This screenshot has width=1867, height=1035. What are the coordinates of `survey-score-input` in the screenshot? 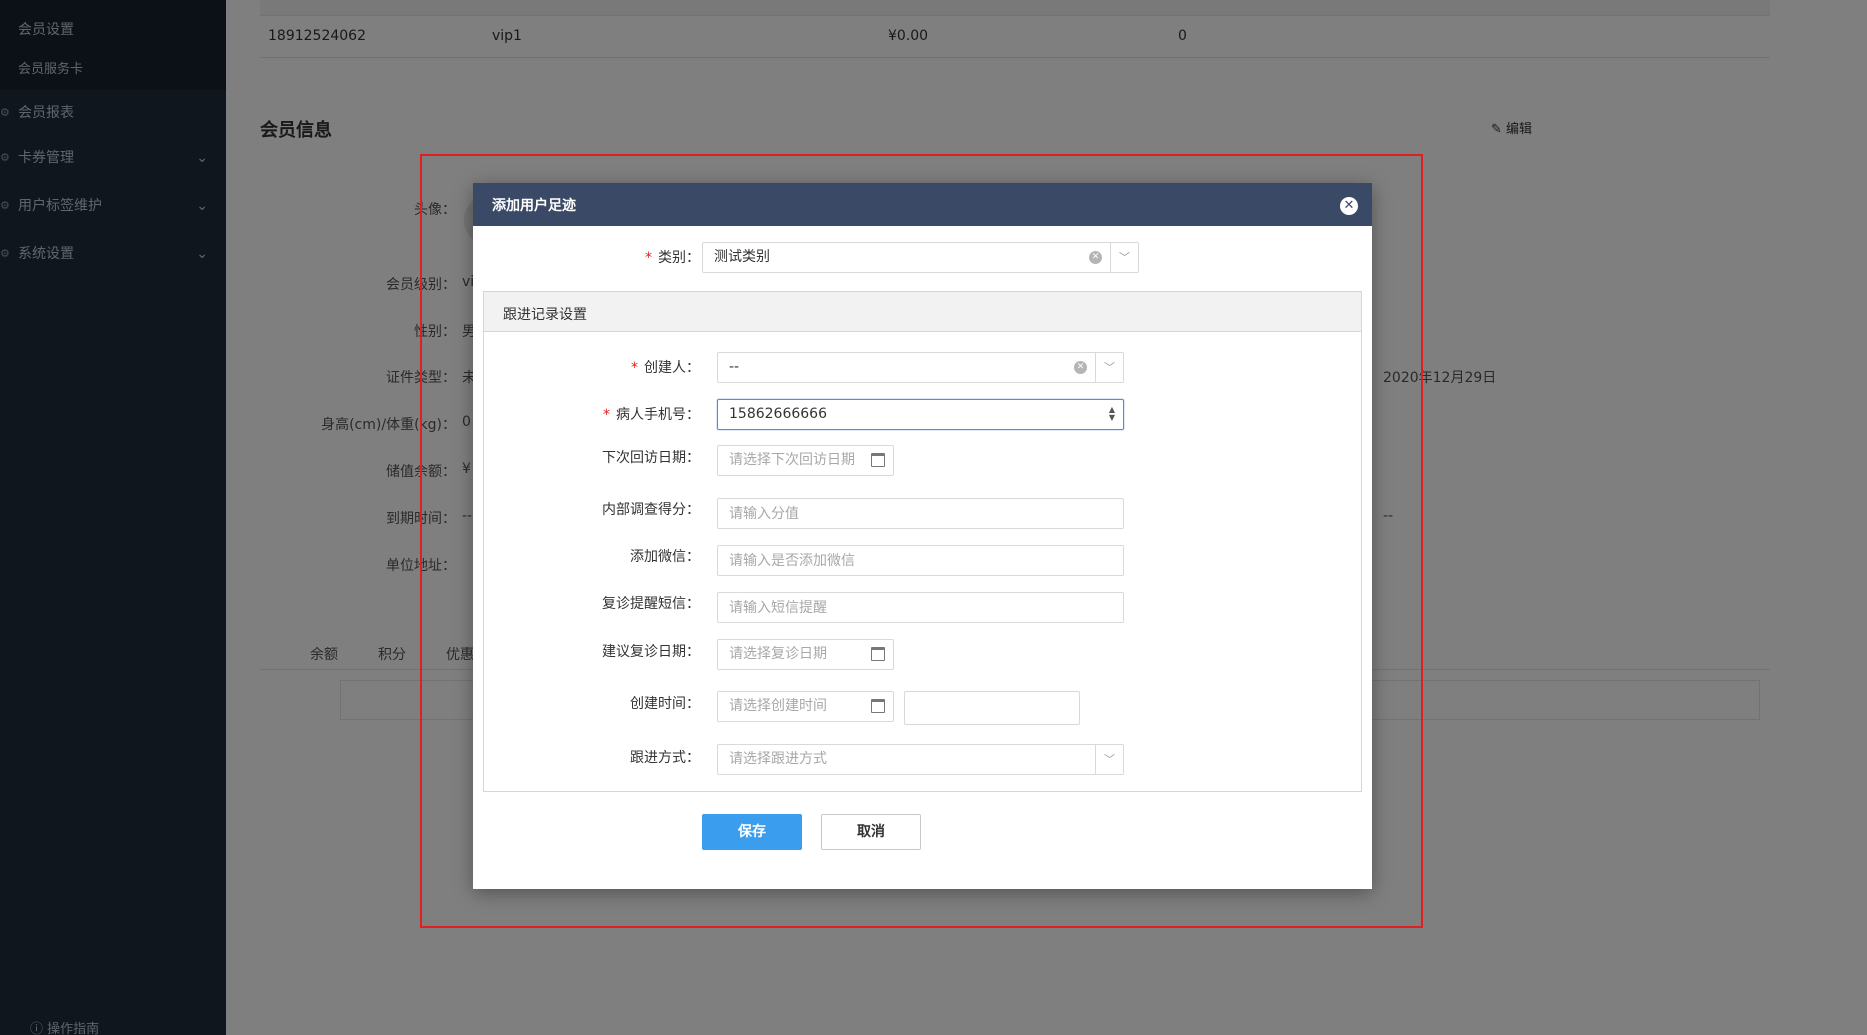 It's located at (920, 513).